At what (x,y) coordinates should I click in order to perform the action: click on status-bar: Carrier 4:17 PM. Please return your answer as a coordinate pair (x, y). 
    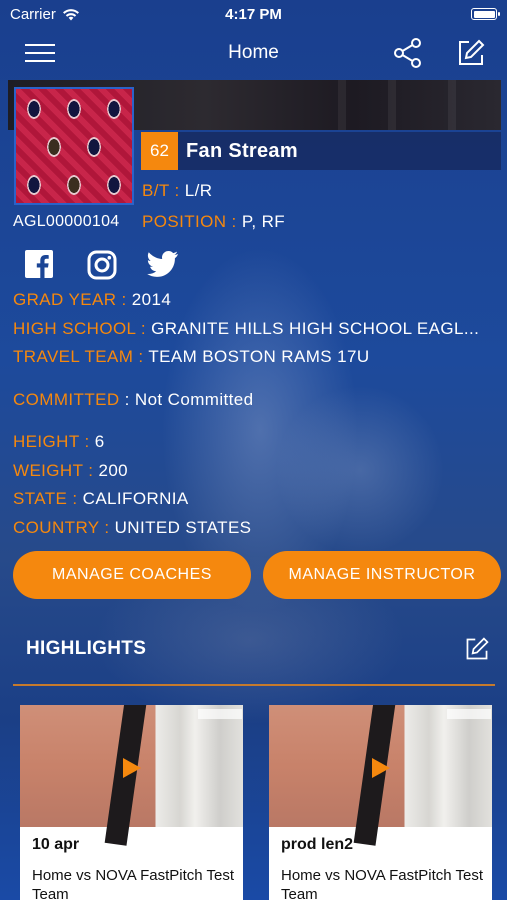
    Looking at the image, I should click on (253, 14).